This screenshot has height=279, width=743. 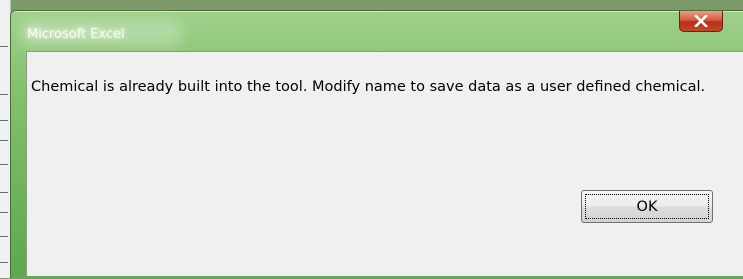 I want to click on close-button, so click(x=701, y=21).